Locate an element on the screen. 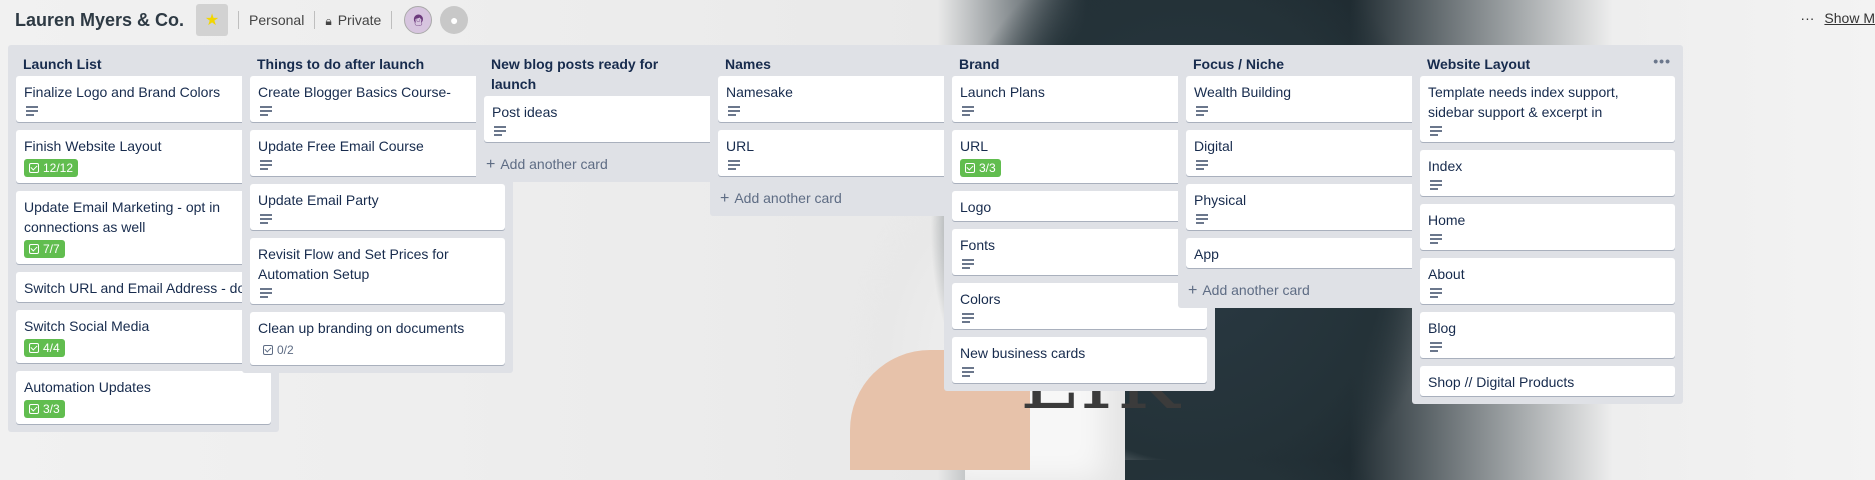 The width and height of the screenshot is (1875, 480). card-title: Update Email Party is located at coordinates (318, 200).